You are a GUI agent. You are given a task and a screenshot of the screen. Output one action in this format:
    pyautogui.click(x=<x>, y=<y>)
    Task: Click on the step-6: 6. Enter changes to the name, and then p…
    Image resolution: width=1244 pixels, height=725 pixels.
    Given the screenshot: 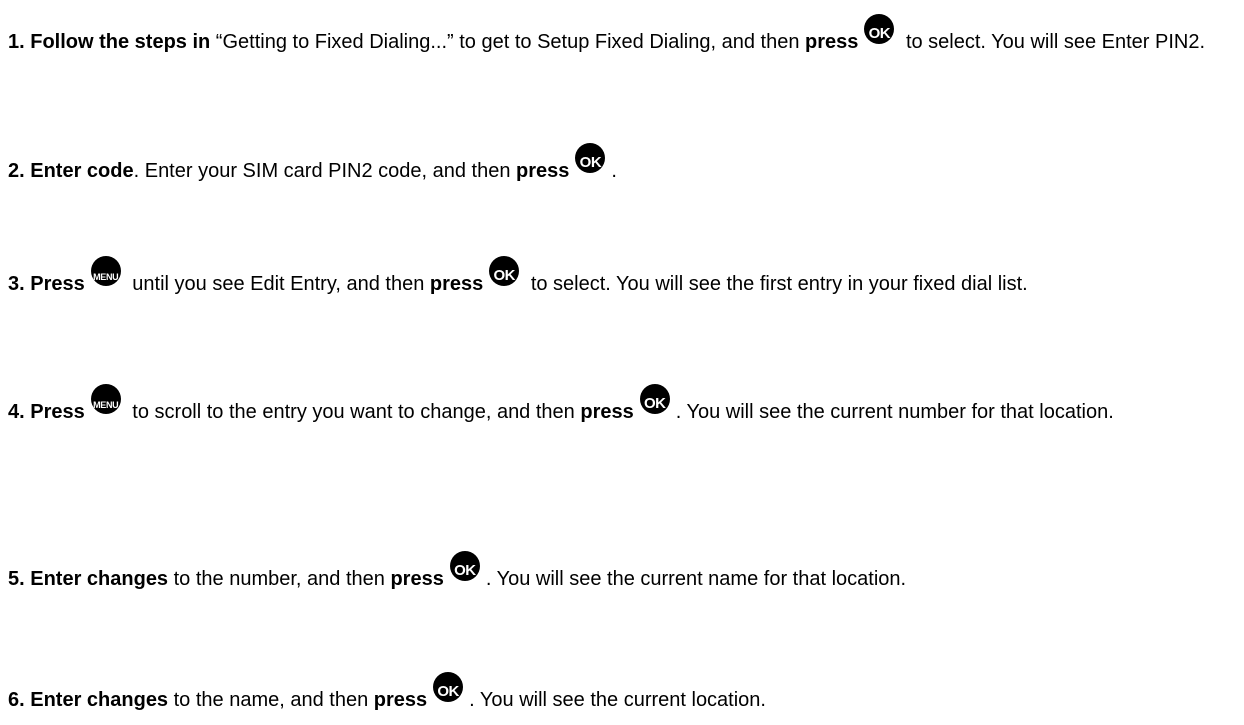 What is the action you would take?
    pyautogui.click(x=623, y=695)
    